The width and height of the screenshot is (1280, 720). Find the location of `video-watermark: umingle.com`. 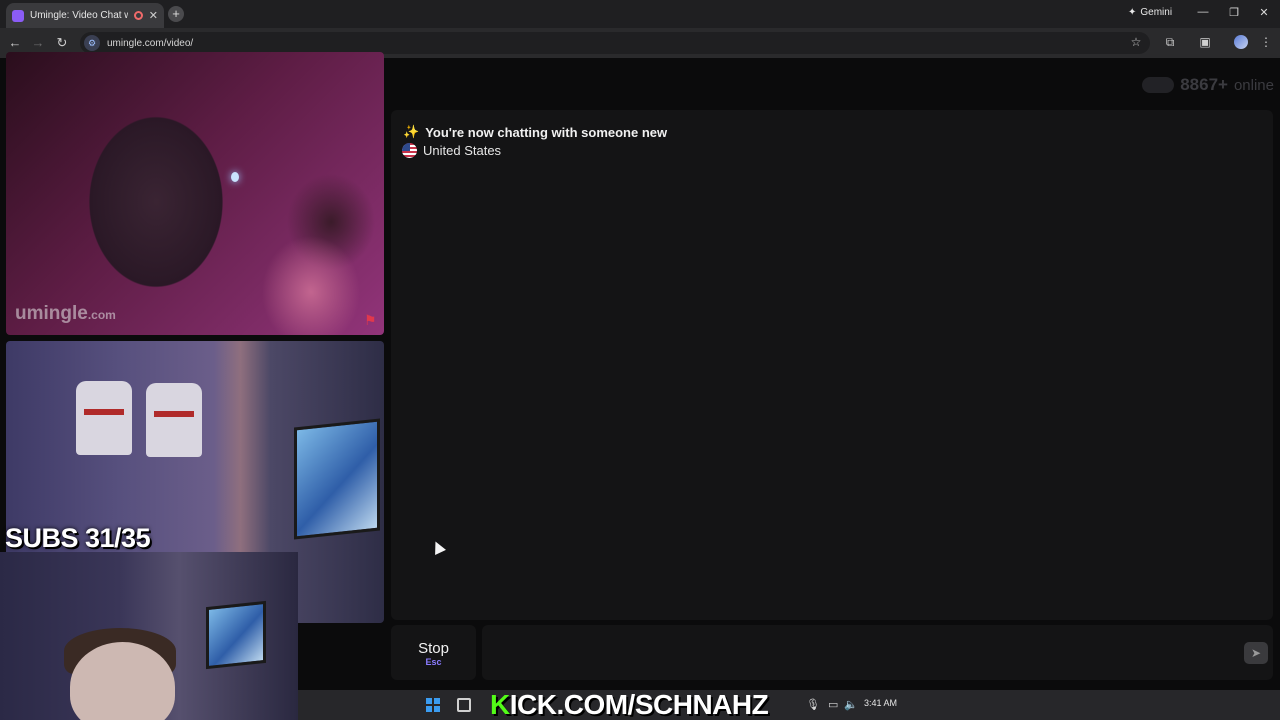

video-watermark: umingle.com is located at coordinates (65, 314).